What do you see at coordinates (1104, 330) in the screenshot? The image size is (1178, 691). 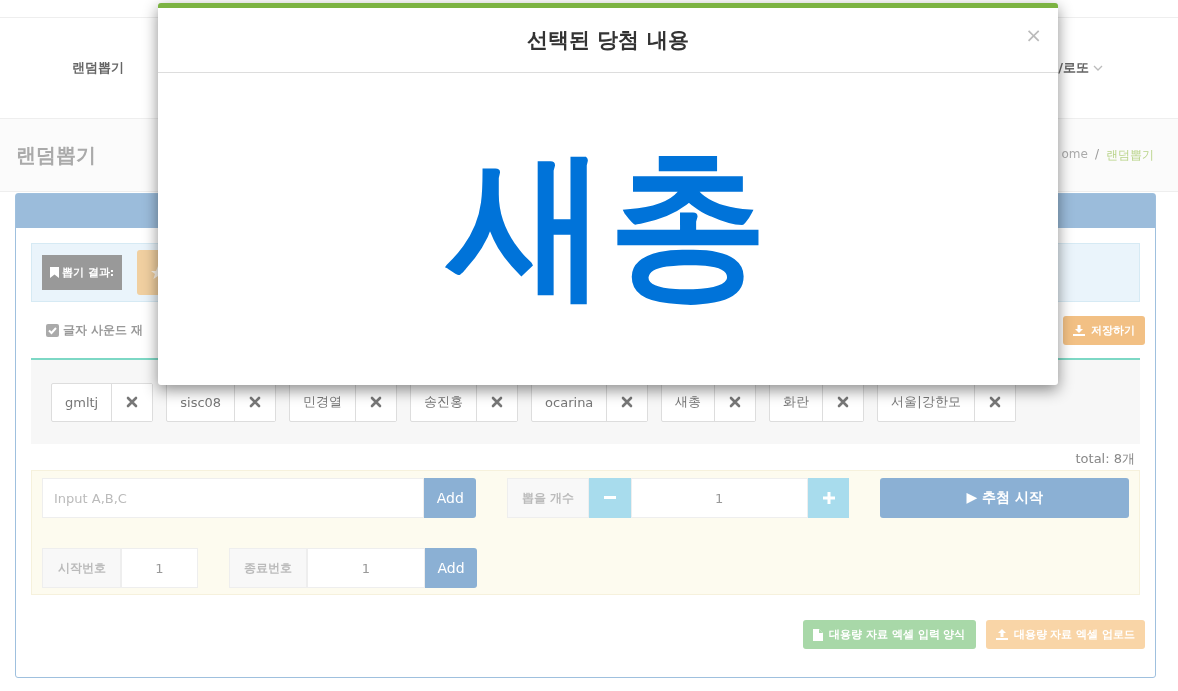 I see `save-button: 저장하기` at bounding box center [1104, 330].